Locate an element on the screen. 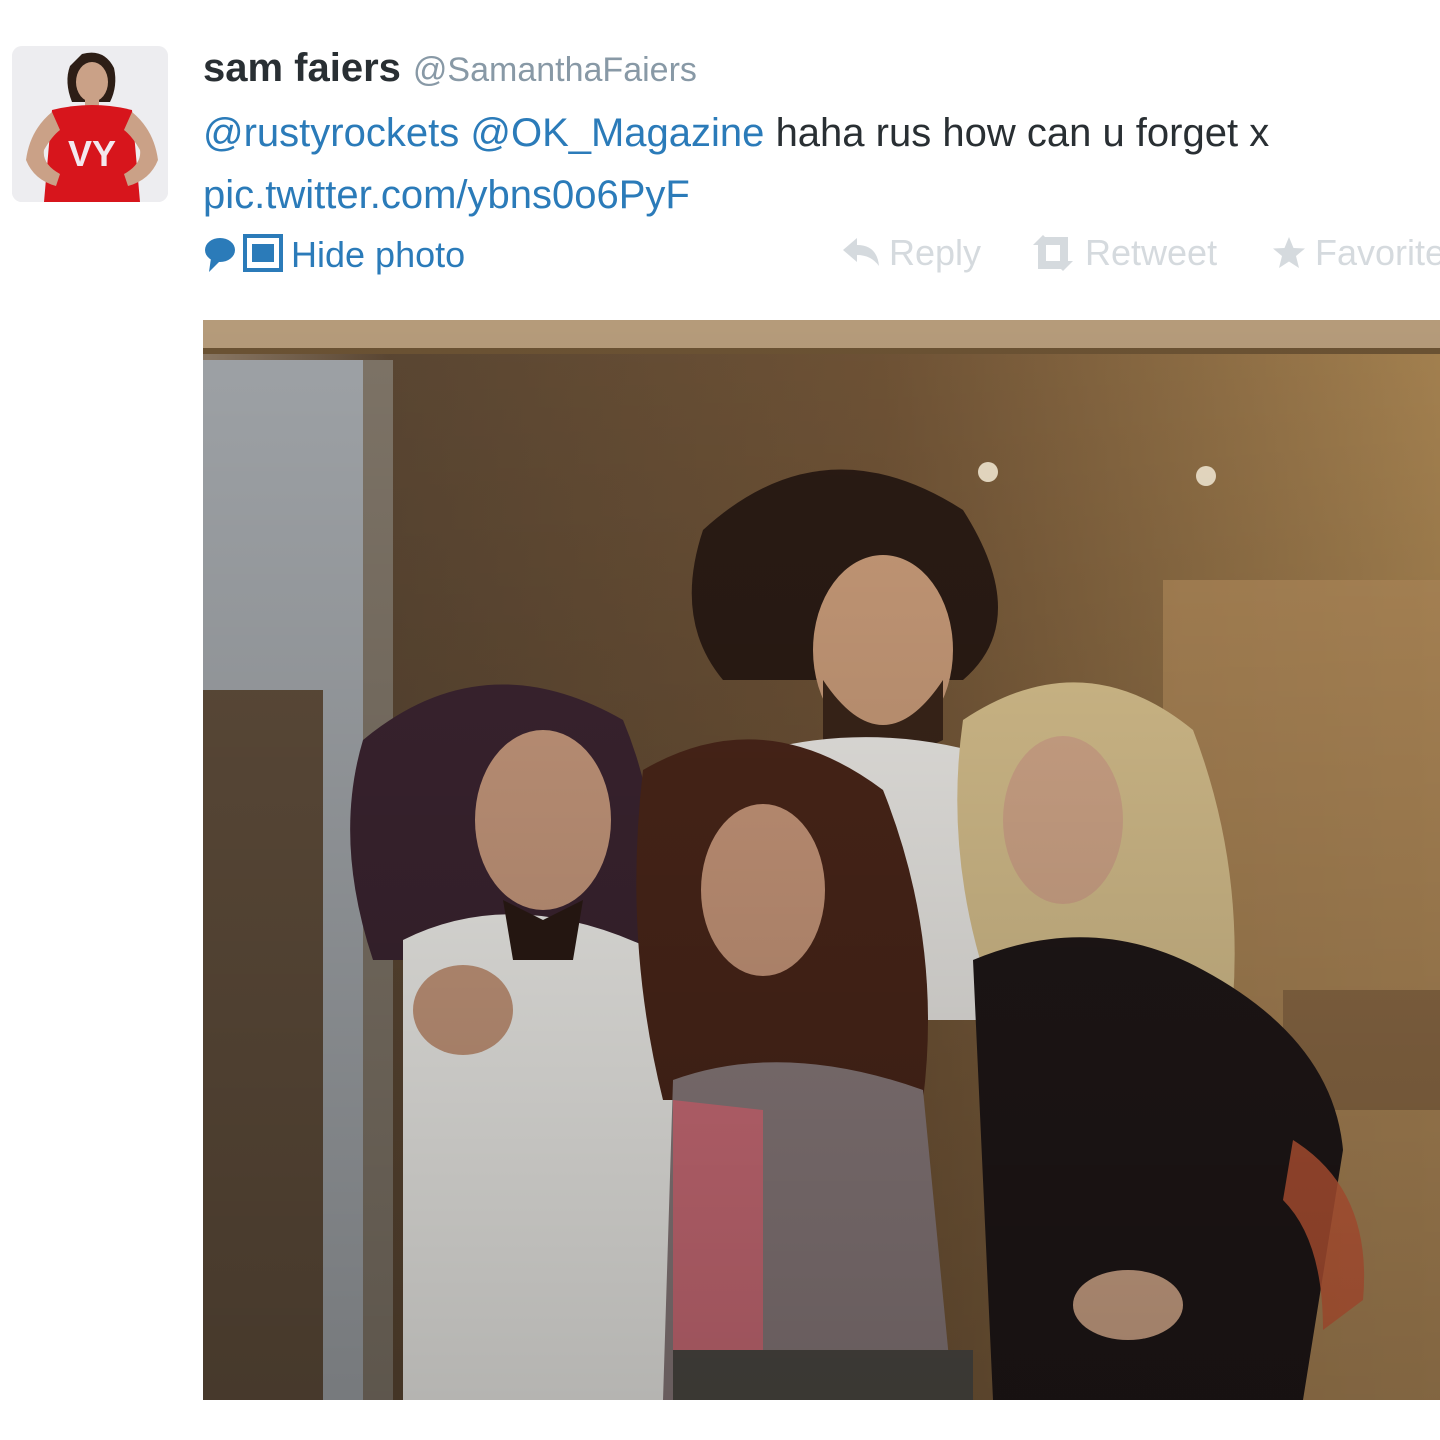  tweet-actions: Hide photo Reply Retweet Favorite is located at coordinates (821, 258).